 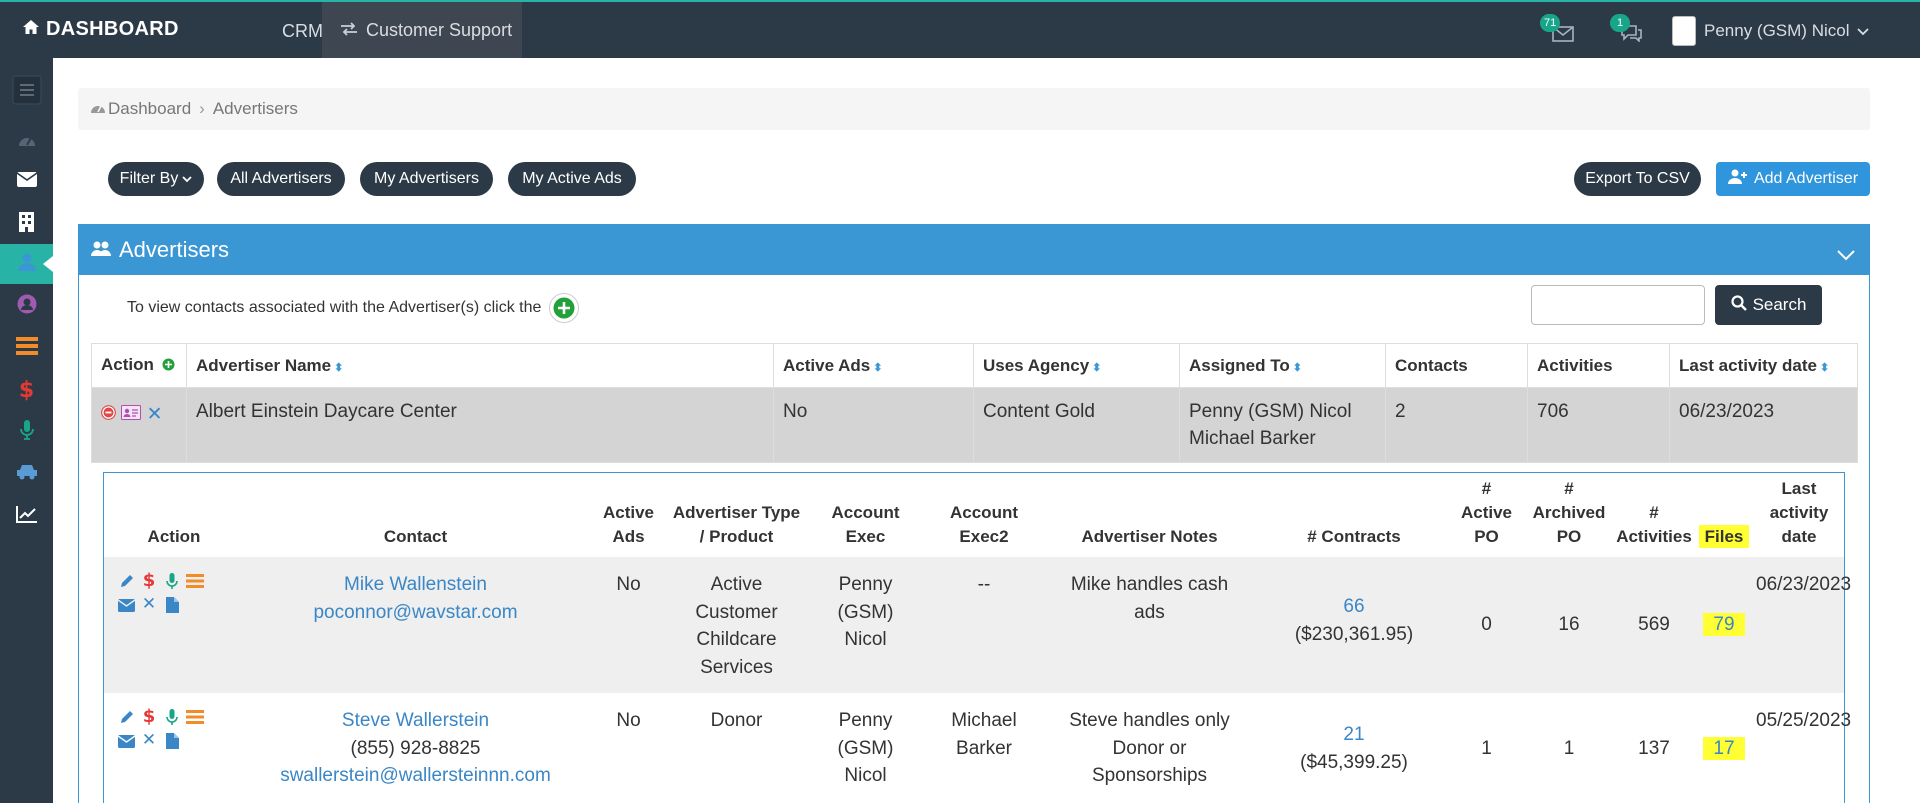 I want to click on add-advertiser-button: Add Advertiser, so click(x=1793, y=179).